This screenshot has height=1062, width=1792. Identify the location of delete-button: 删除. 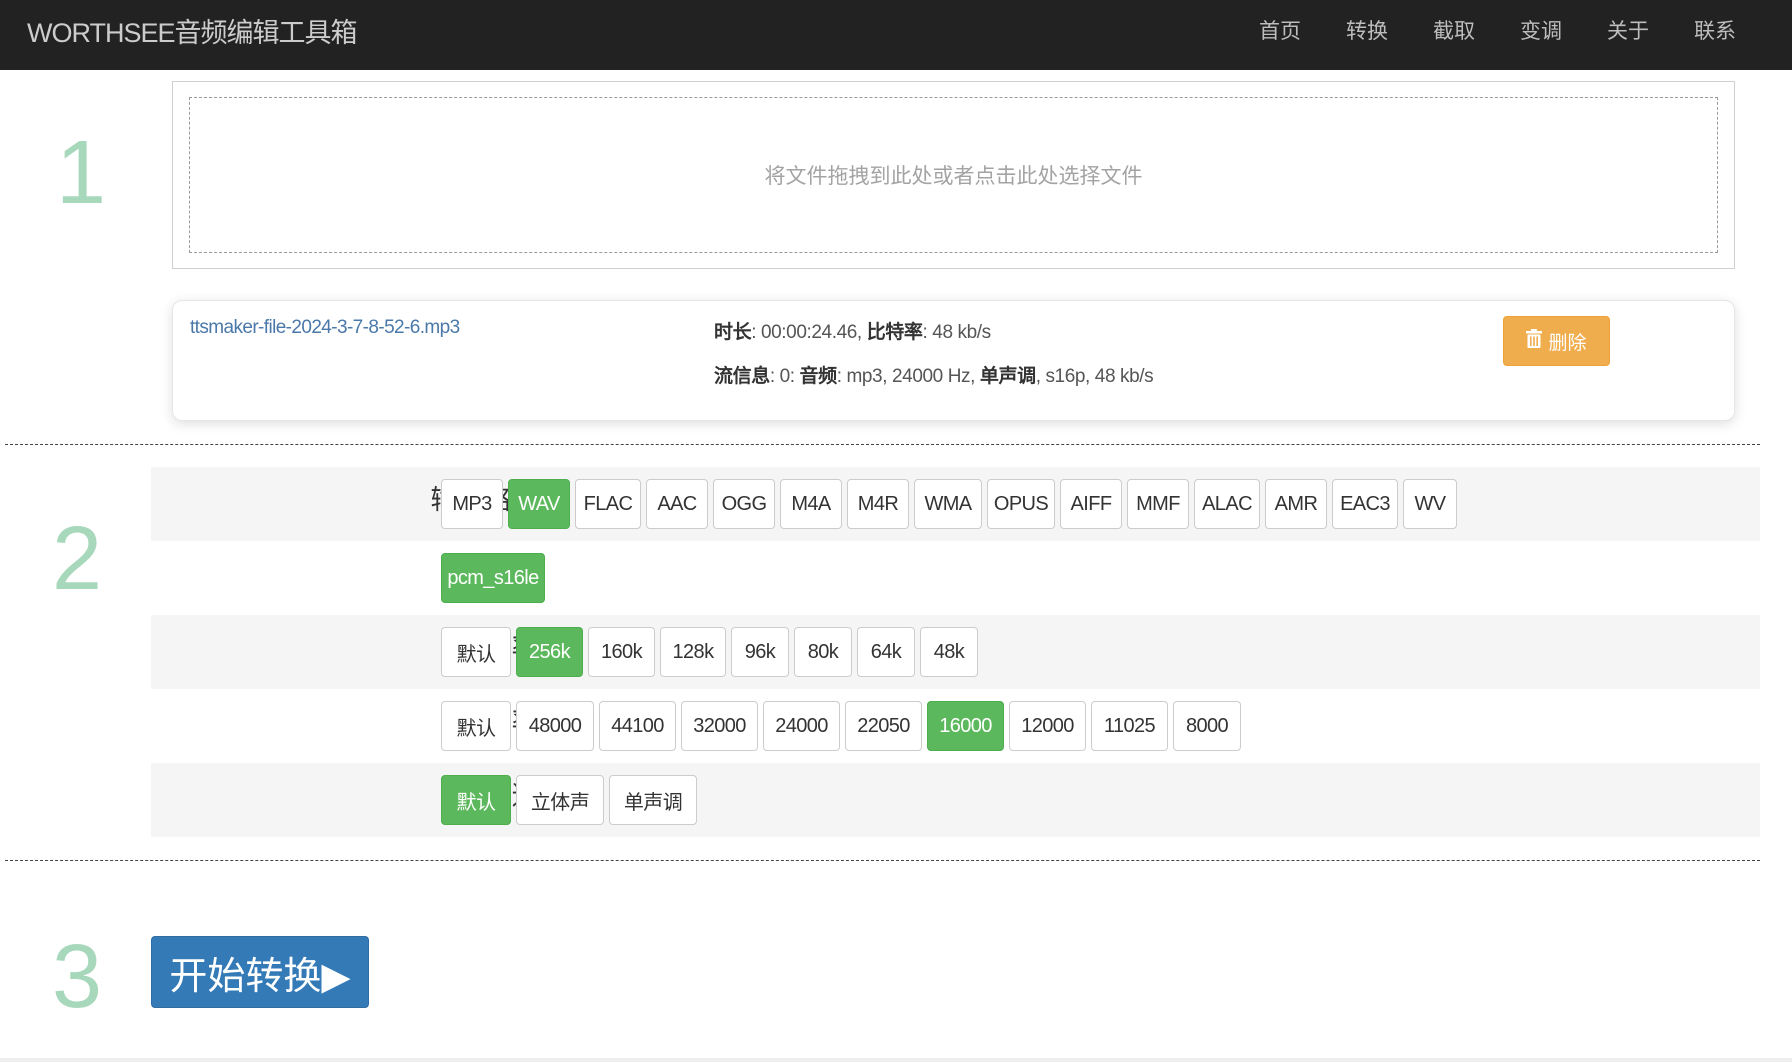
(1556, 341).